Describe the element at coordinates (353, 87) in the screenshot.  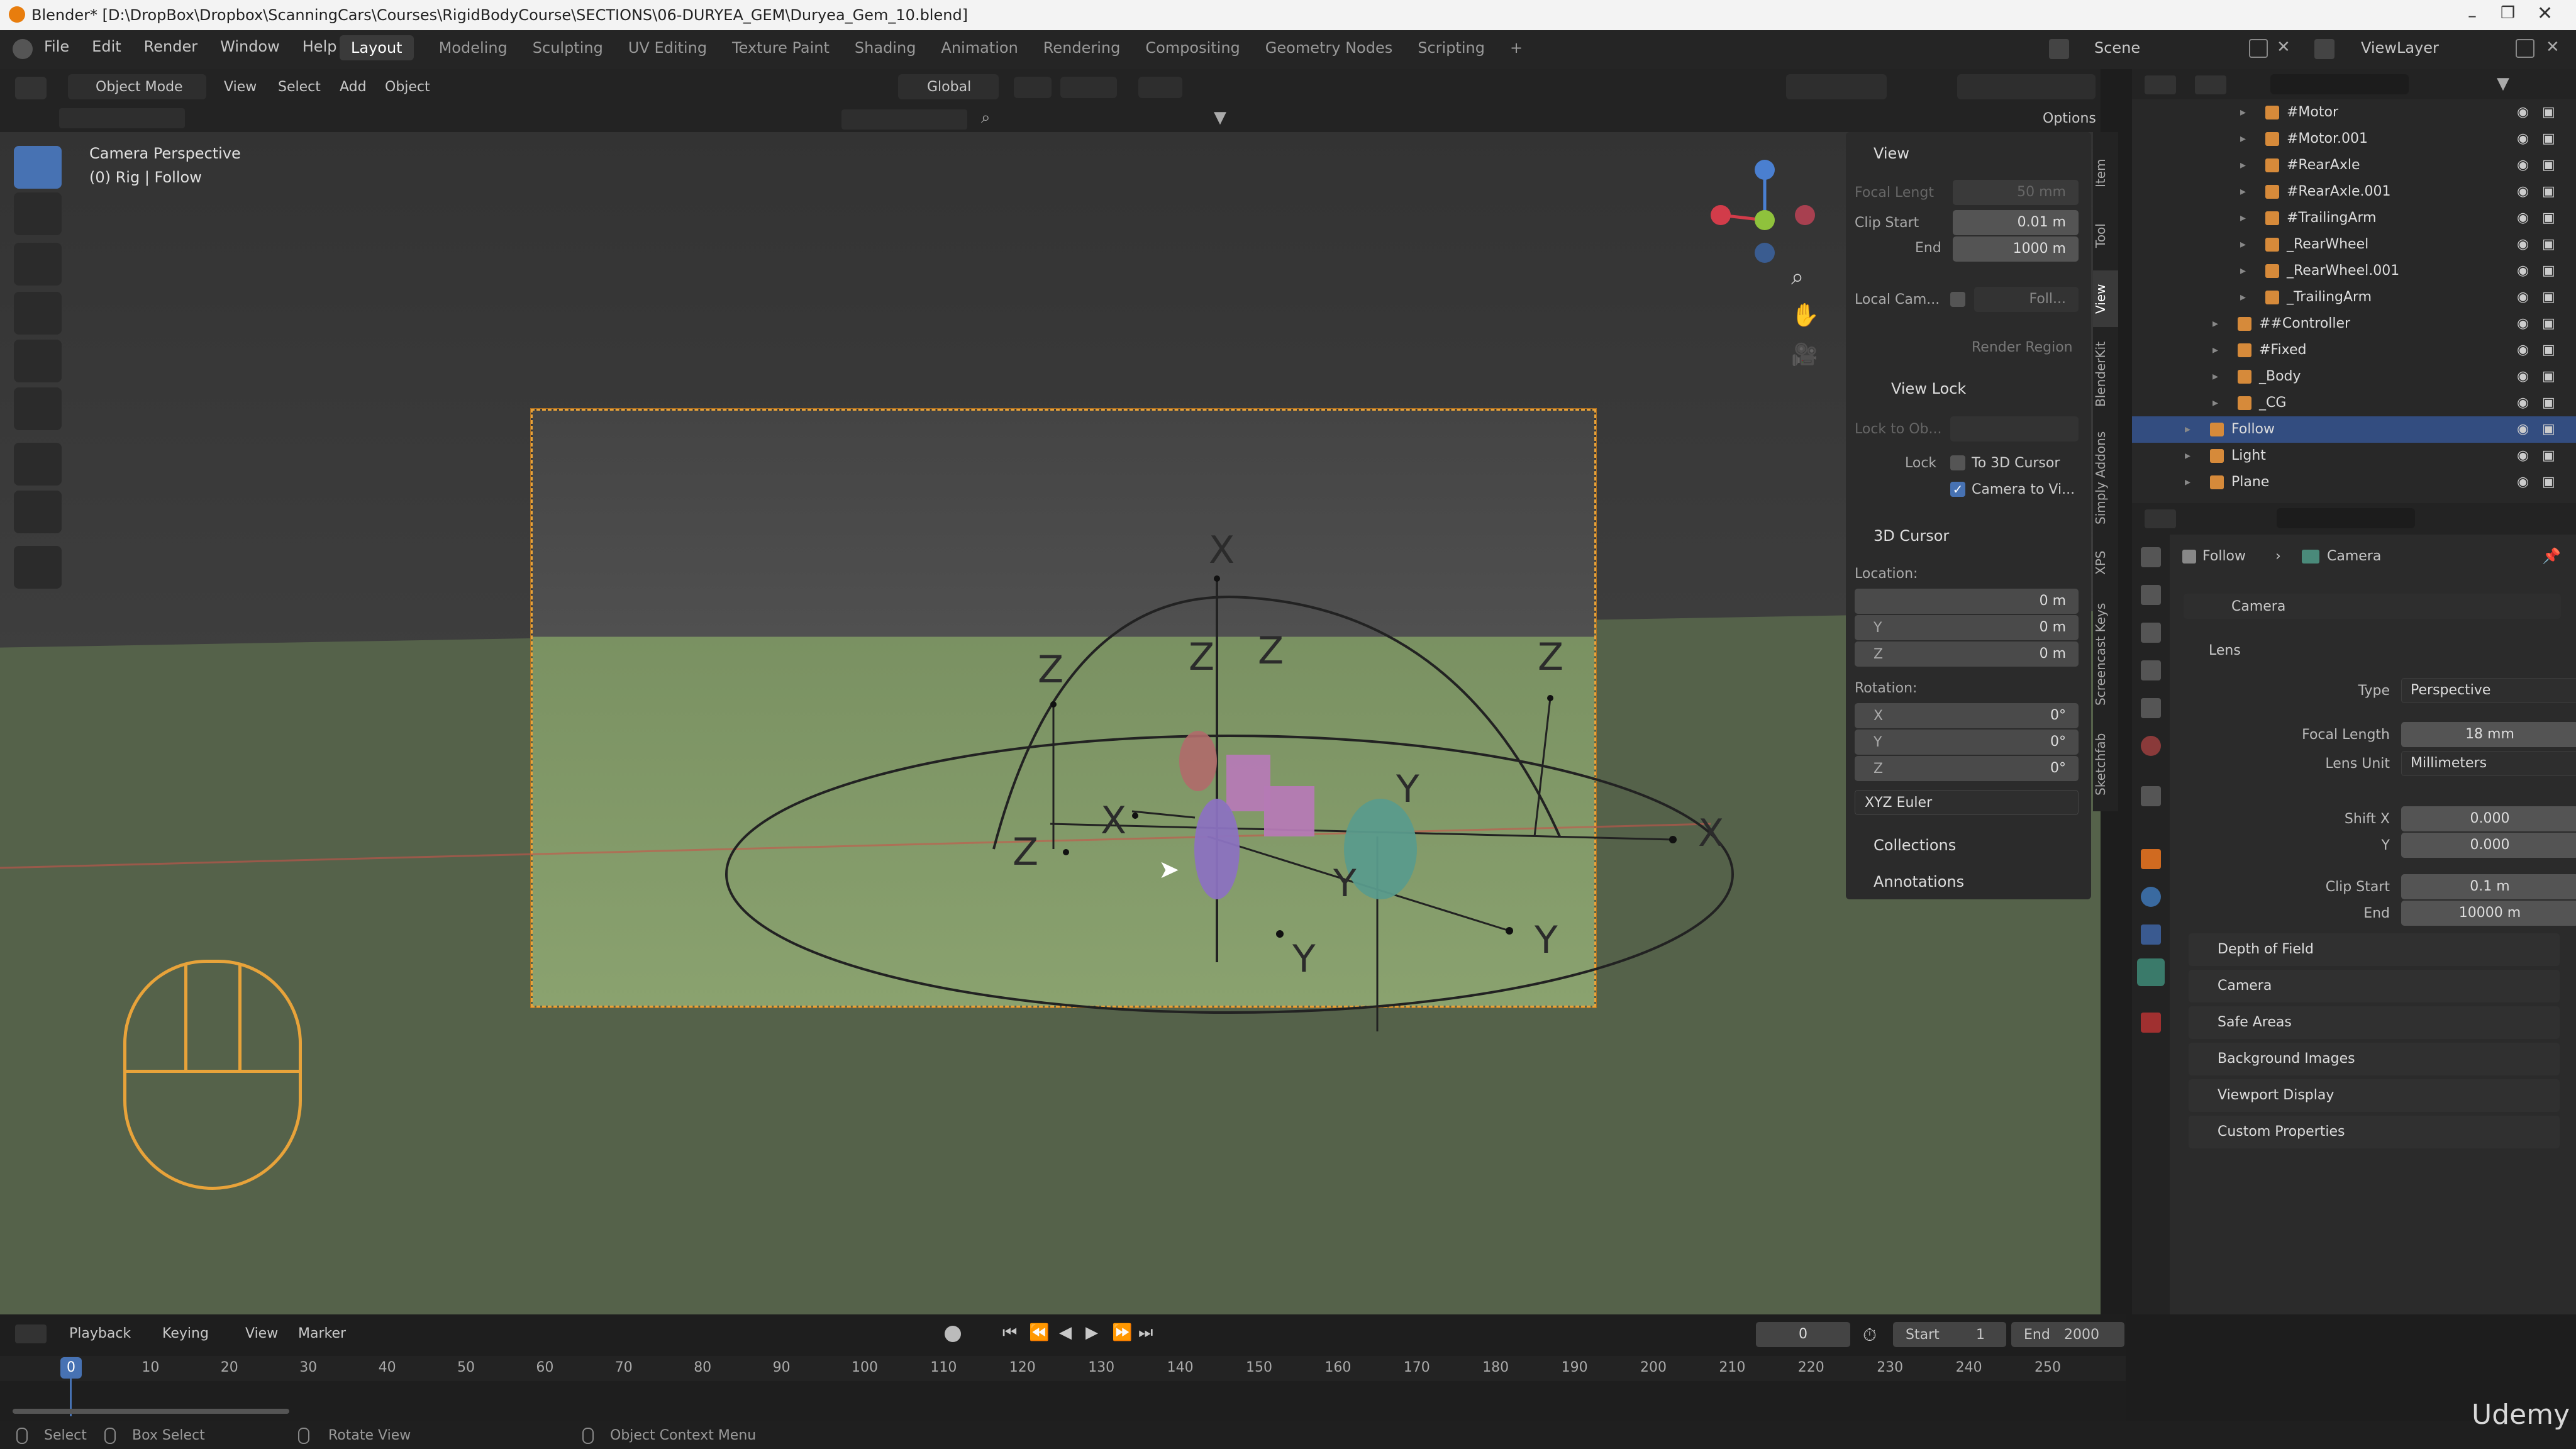
I see `menu-add: Add` at that location.